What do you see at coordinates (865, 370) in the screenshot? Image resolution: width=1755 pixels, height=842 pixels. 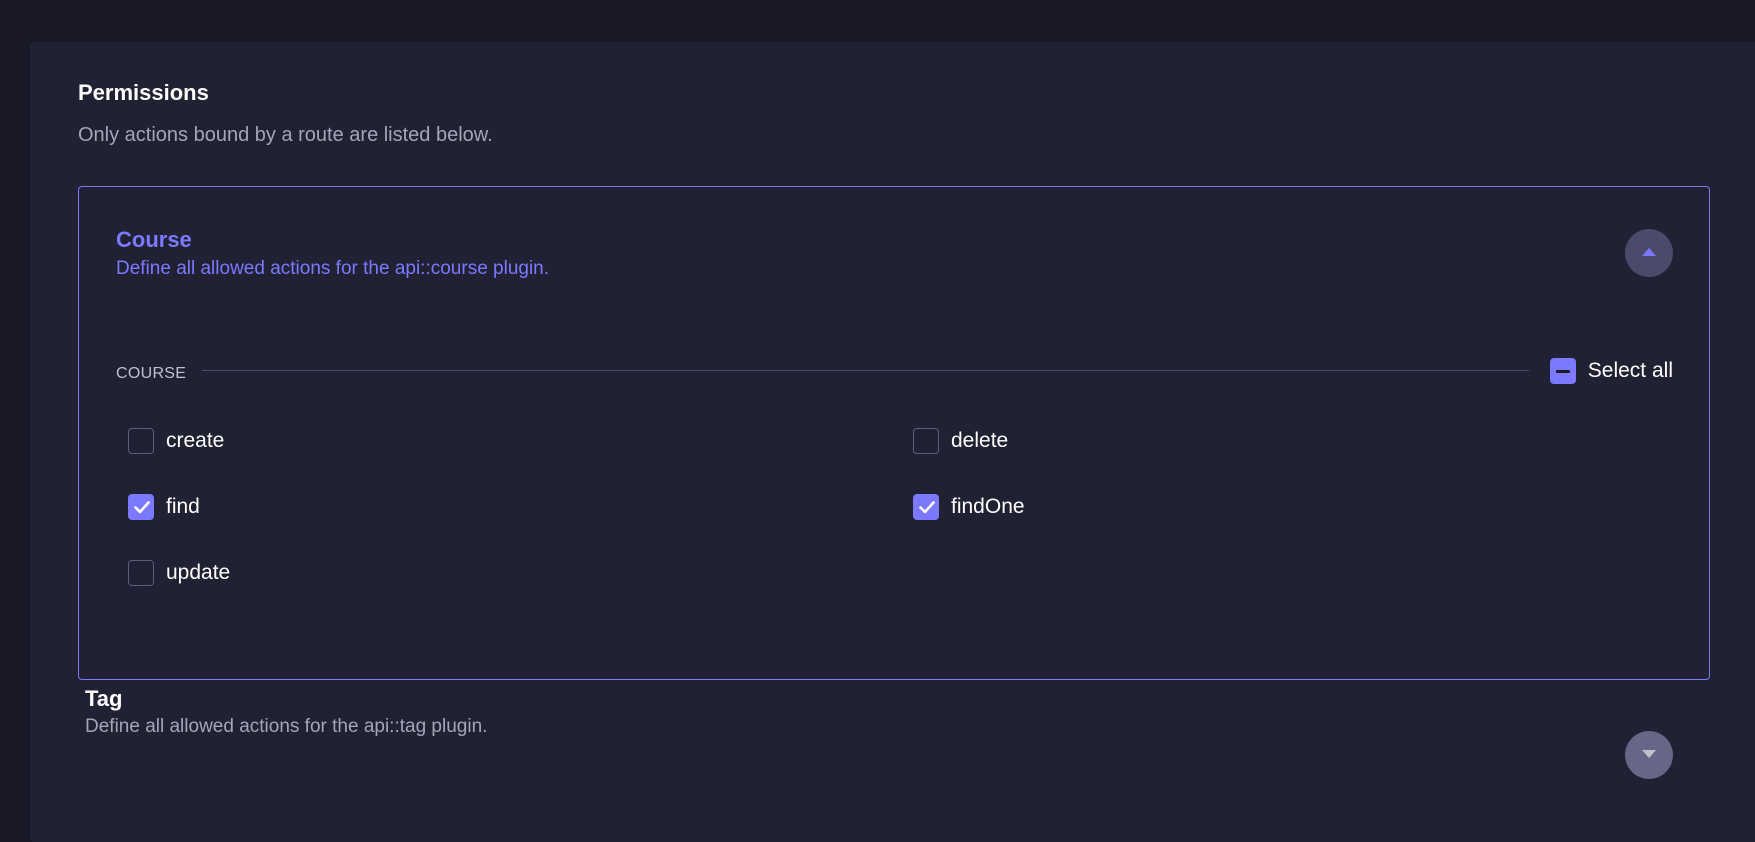 I see `section-divider` at bounding box center [865, 370].